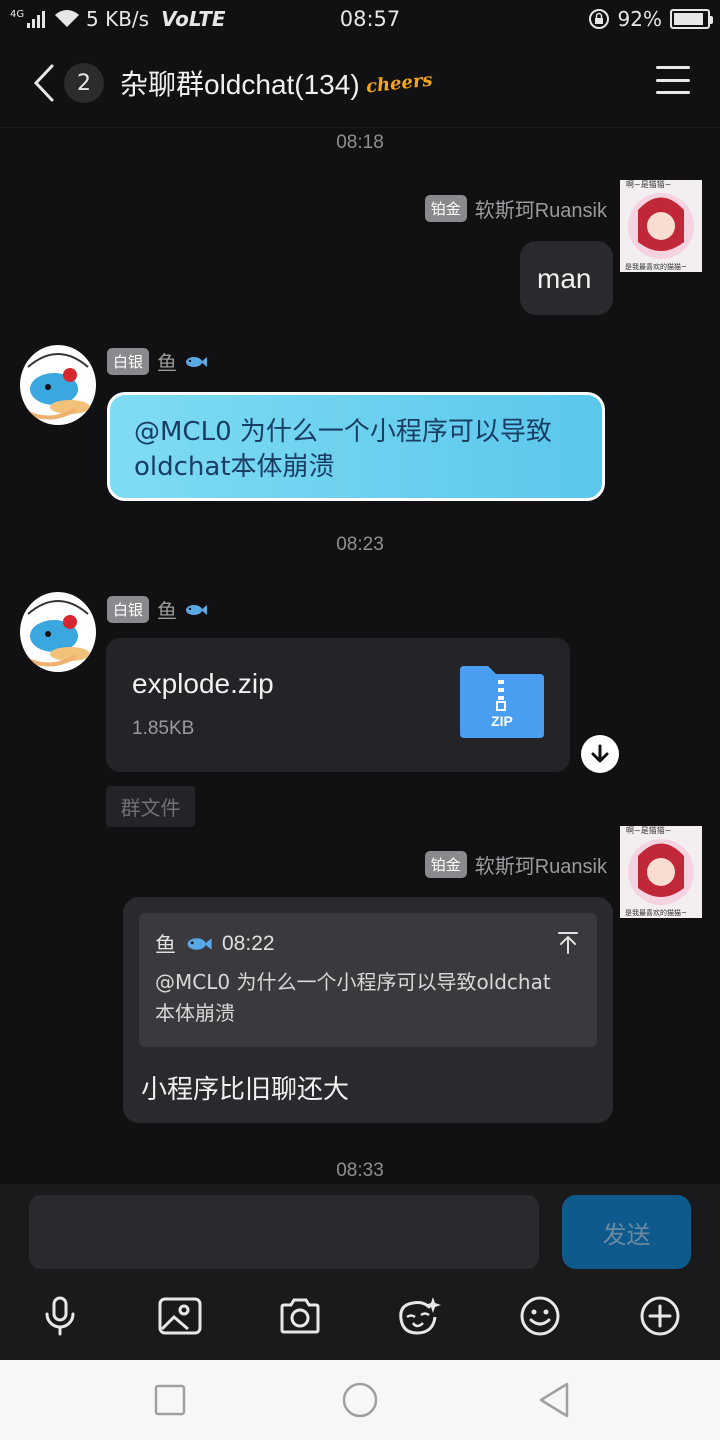 The width and height of the screenshot is (720, 1440). What do you see at coordinates (399, 83) in the screenshot?
I see `cheers-badge: cheers` at bounding box center [399, 83].